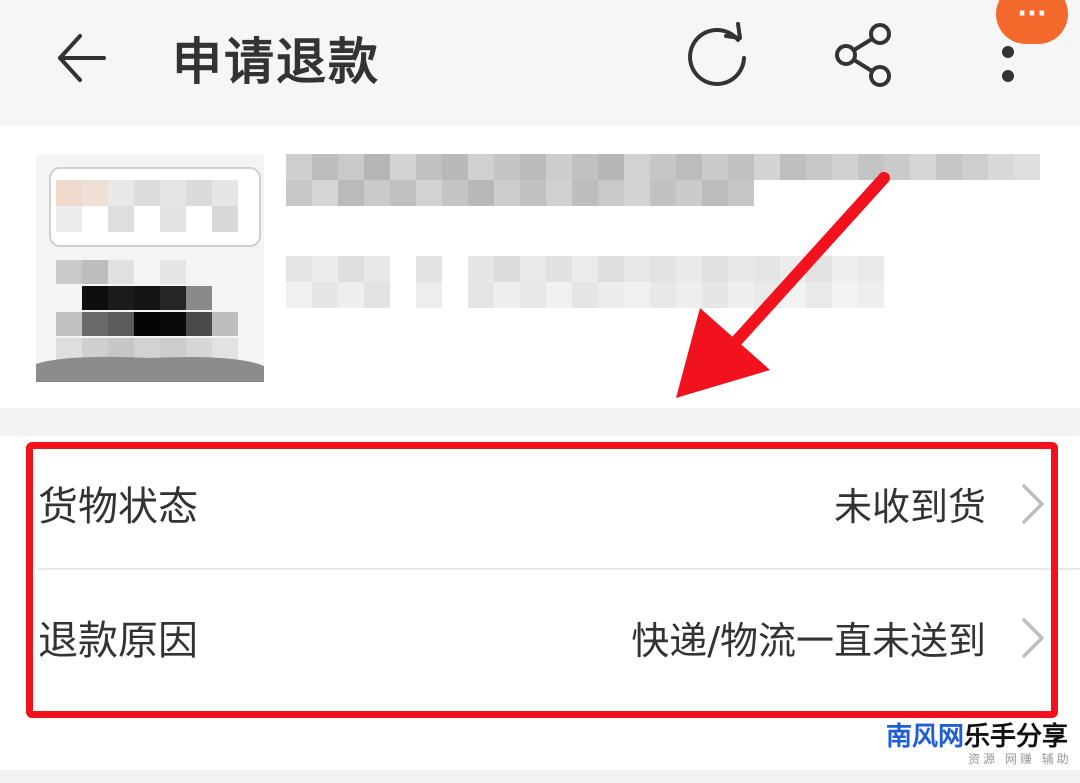 The image size is (1080, 783). I want to click on back-button, so click(82, 58).